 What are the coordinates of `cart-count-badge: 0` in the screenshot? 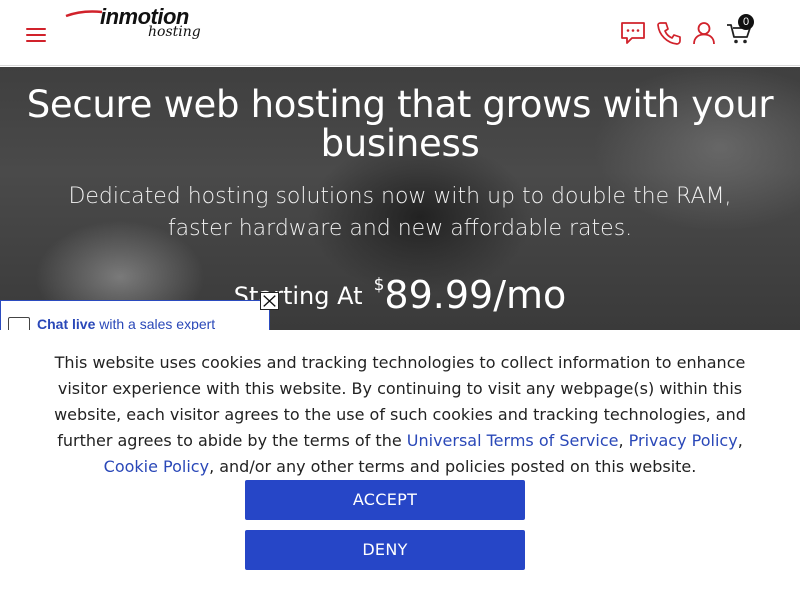 It's located at (746, 22).